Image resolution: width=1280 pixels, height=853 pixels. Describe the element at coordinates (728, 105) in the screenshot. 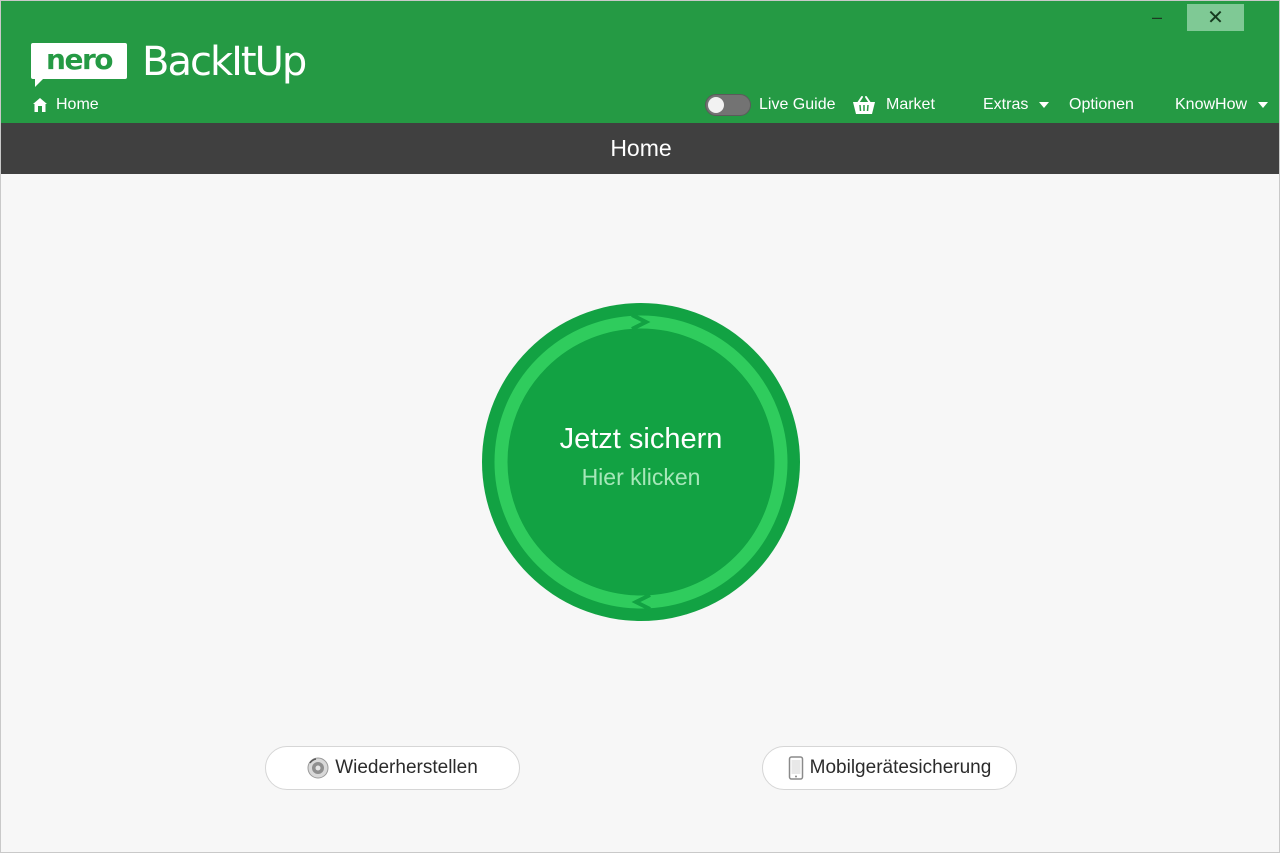

I see `toggle-switch` at that location.